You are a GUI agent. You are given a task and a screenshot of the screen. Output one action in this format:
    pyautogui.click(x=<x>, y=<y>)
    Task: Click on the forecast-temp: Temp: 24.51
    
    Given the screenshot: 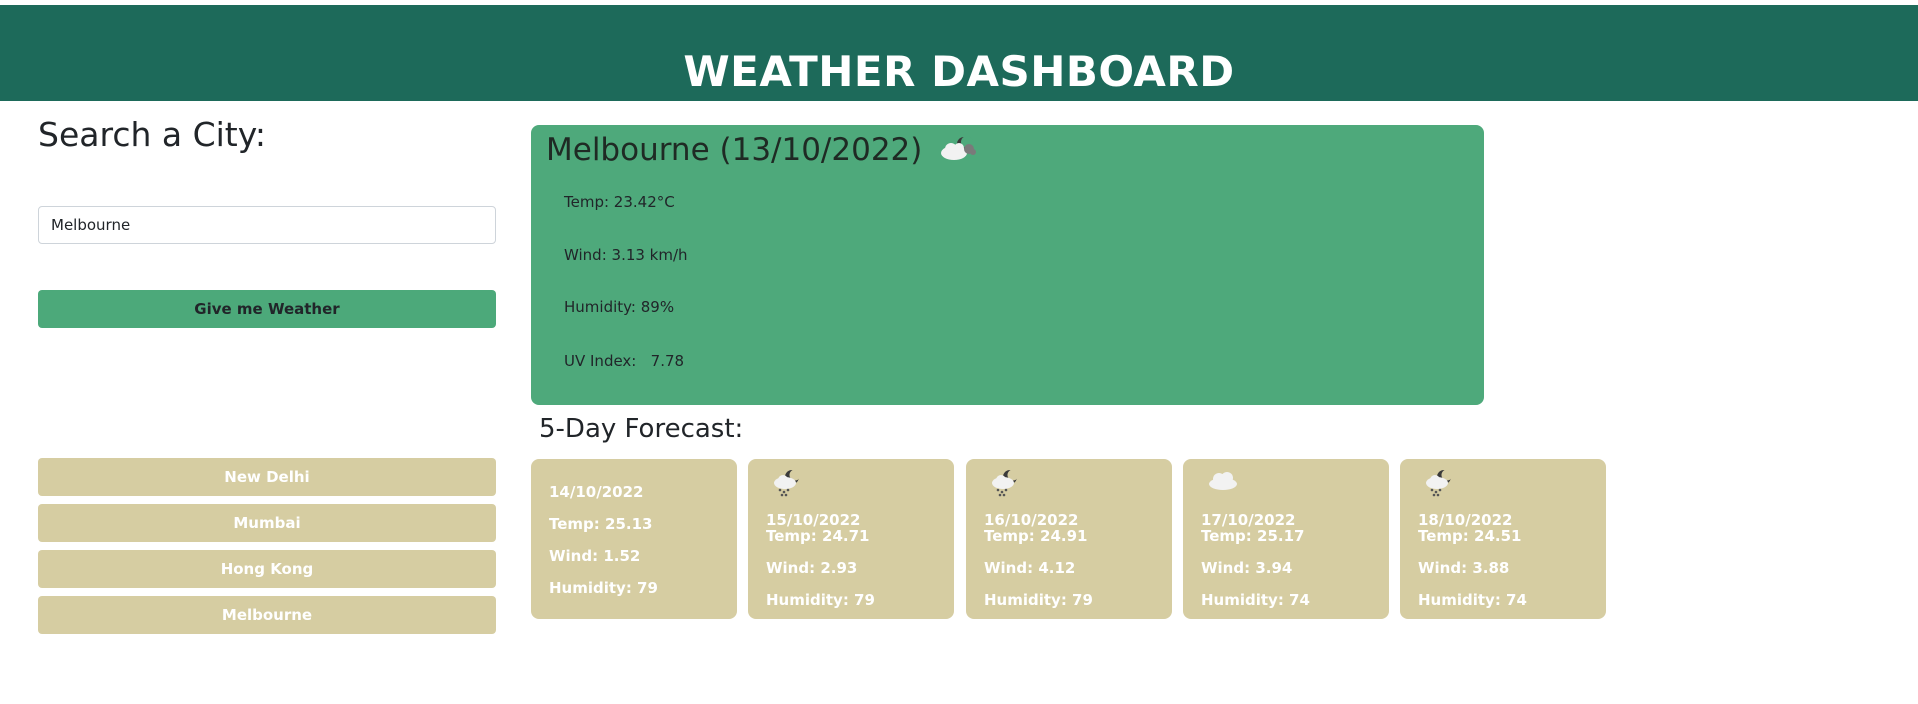 What is the action you would take?
    pyautogui.click(x=1470, y=536)
    